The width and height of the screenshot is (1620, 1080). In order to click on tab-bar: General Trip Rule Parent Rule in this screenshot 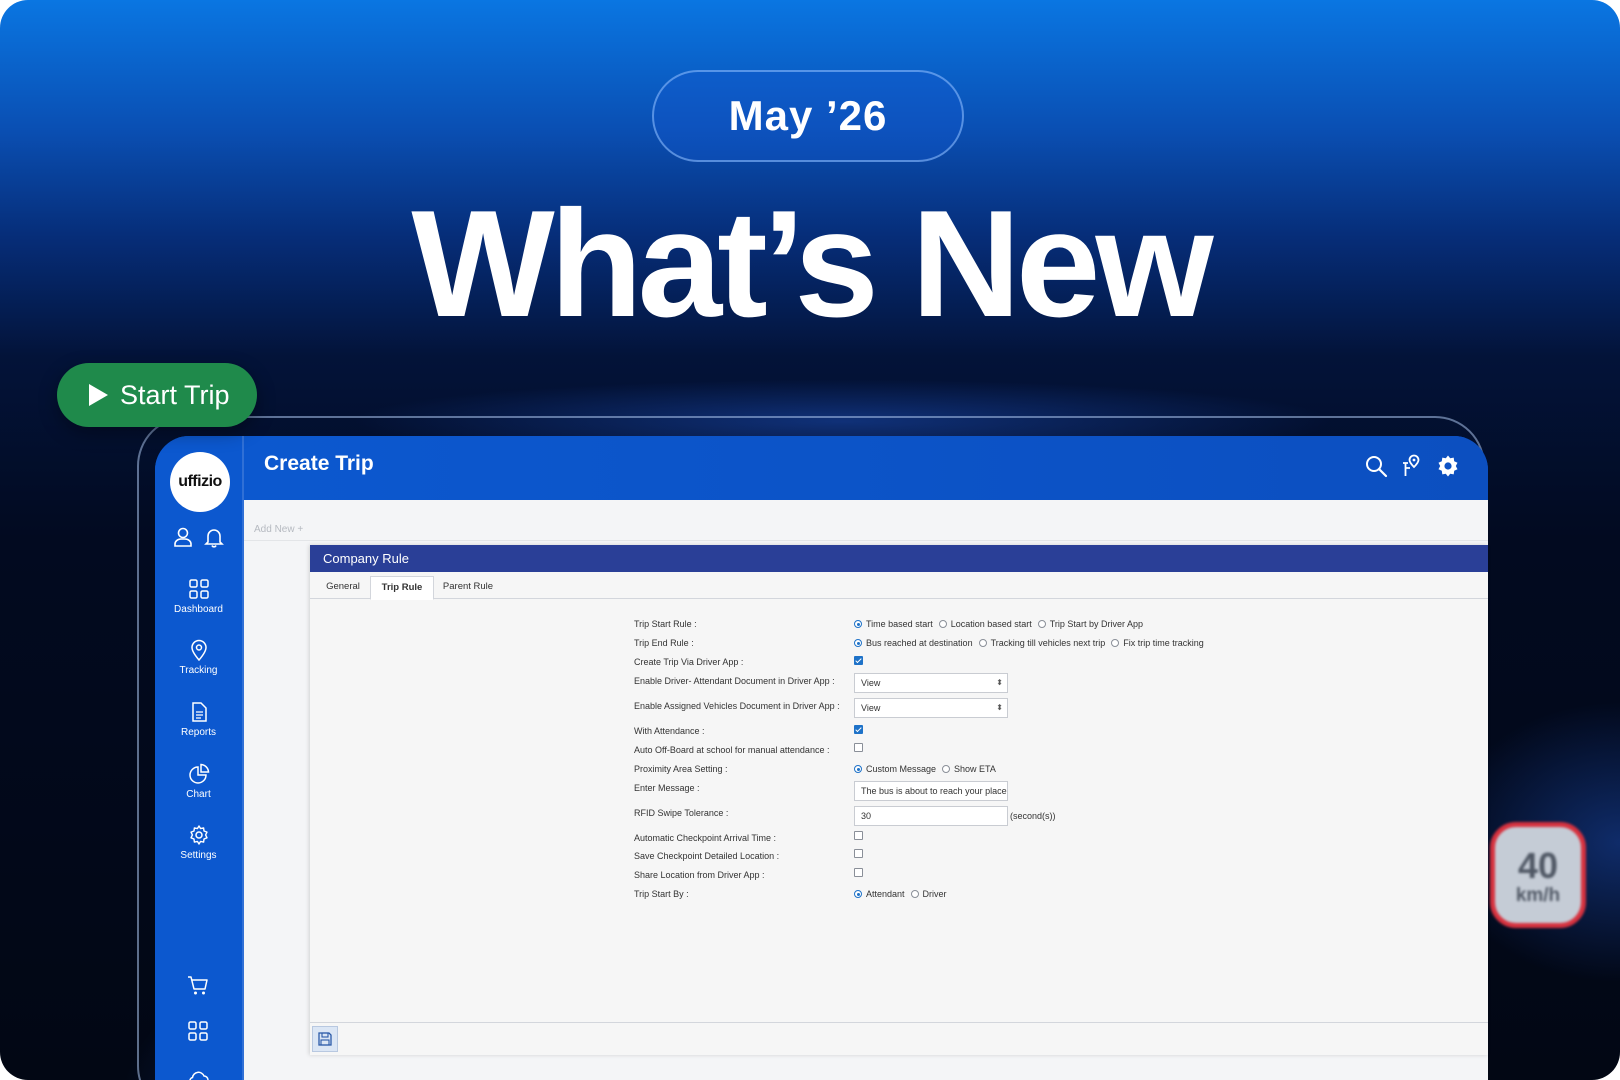, I will do `click(899, 586)`.